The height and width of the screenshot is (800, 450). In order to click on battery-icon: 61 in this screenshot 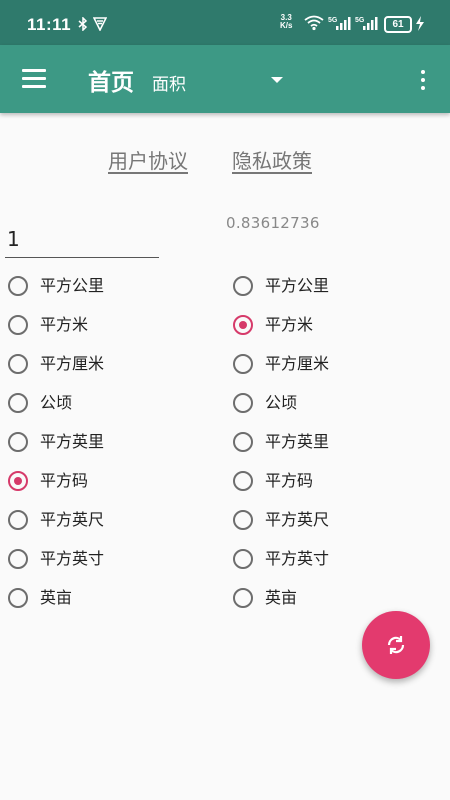, I will do `click(398, 24)`.